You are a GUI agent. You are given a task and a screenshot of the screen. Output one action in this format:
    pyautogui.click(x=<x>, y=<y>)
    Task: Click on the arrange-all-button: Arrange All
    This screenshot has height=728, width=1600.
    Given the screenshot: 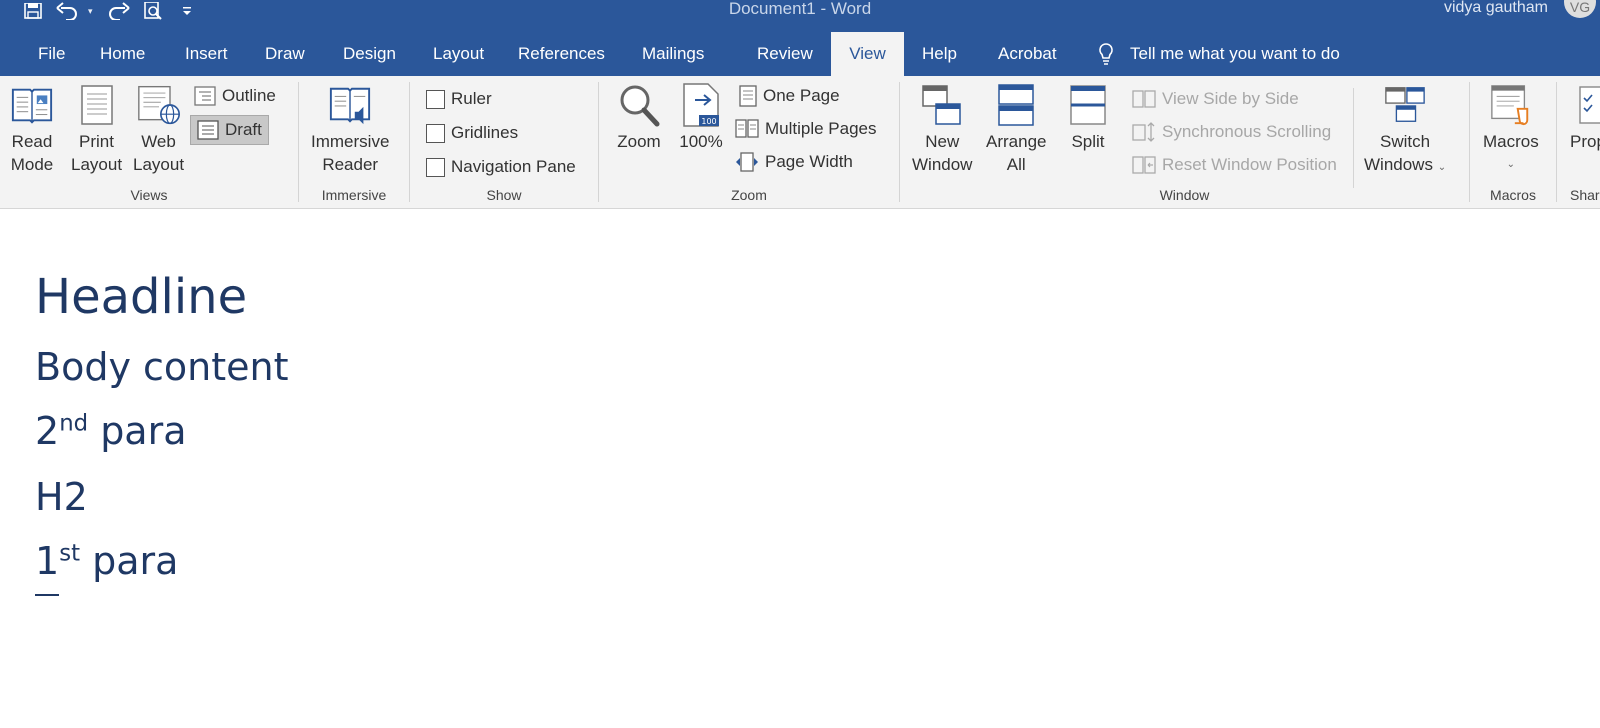 What is the action you would take?
    pyautogui.click(x=1016, y=129)
    